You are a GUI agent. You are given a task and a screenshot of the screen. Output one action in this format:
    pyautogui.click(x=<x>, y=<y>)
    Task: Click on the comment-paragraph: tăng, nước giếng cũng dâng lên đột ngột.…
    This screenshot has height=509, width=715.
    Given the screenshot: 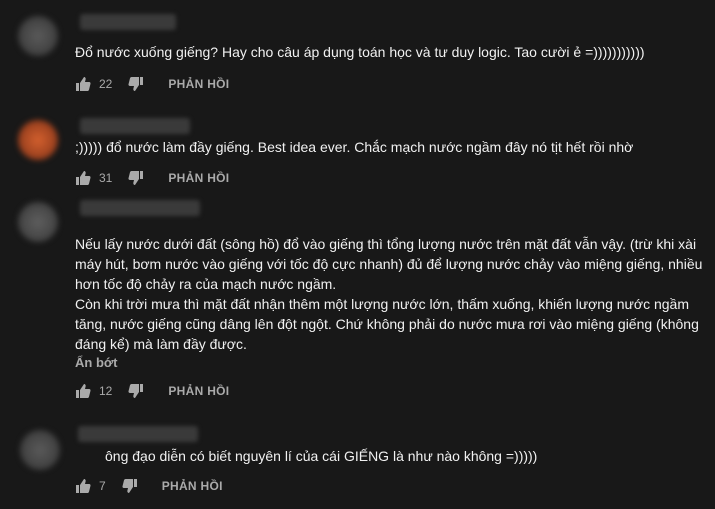 What is the action you would take?
    pyautogui.click(x=387, y=324)
    